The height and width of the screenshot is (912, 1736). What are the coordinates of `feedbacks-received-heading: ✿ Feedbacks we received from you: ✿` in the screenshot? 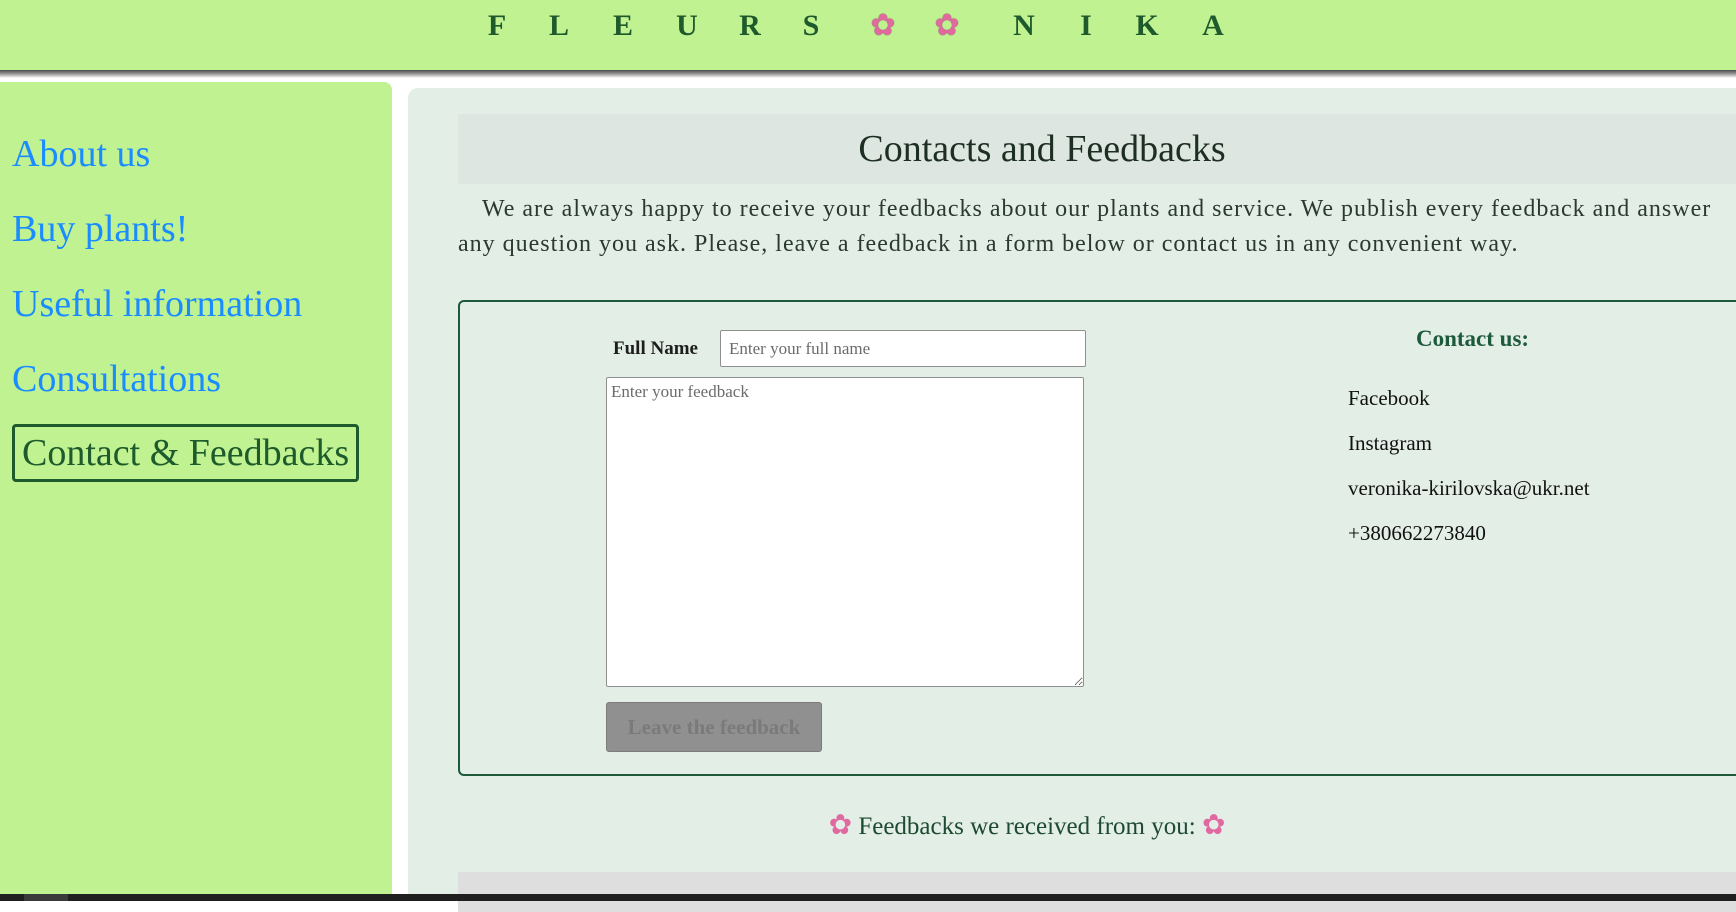 It's located at (1072, 825).